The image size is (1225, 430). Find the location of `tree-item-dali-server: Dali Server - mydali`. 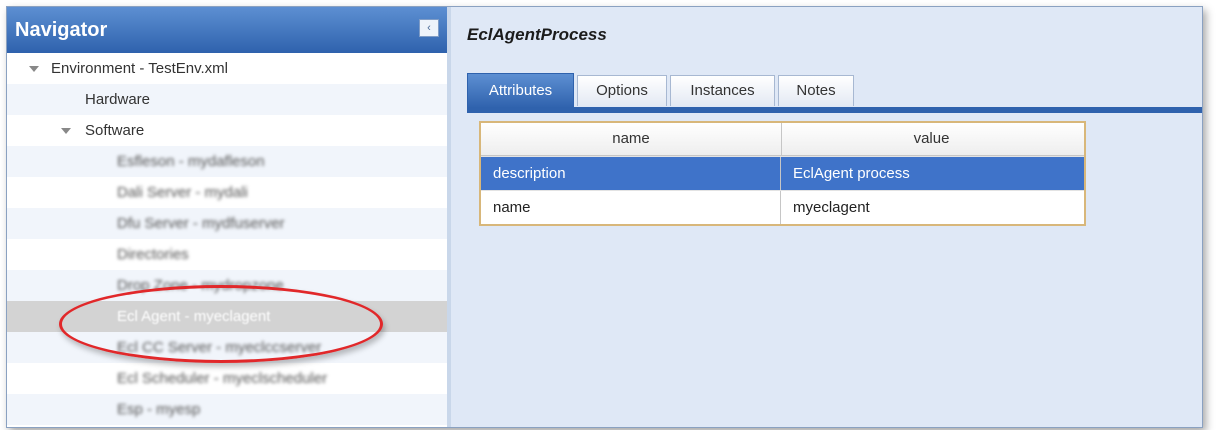

tree-item-dali-server: Dali Server - mydali is located at coordinates (227, 192).